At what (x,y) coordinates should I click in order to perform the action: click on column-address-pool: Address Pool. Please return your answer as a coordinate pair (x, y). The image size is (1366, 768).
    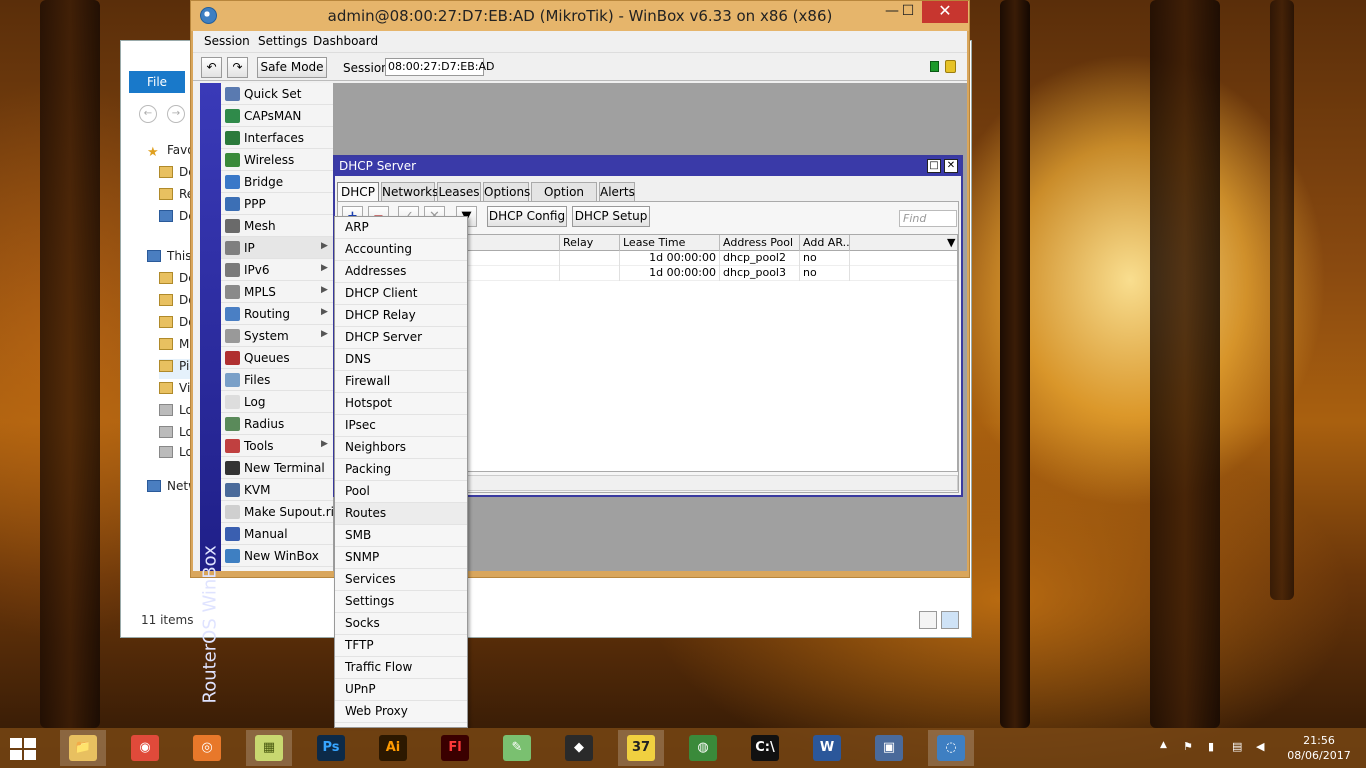
    Looking at the image, I should click on (760, 243).